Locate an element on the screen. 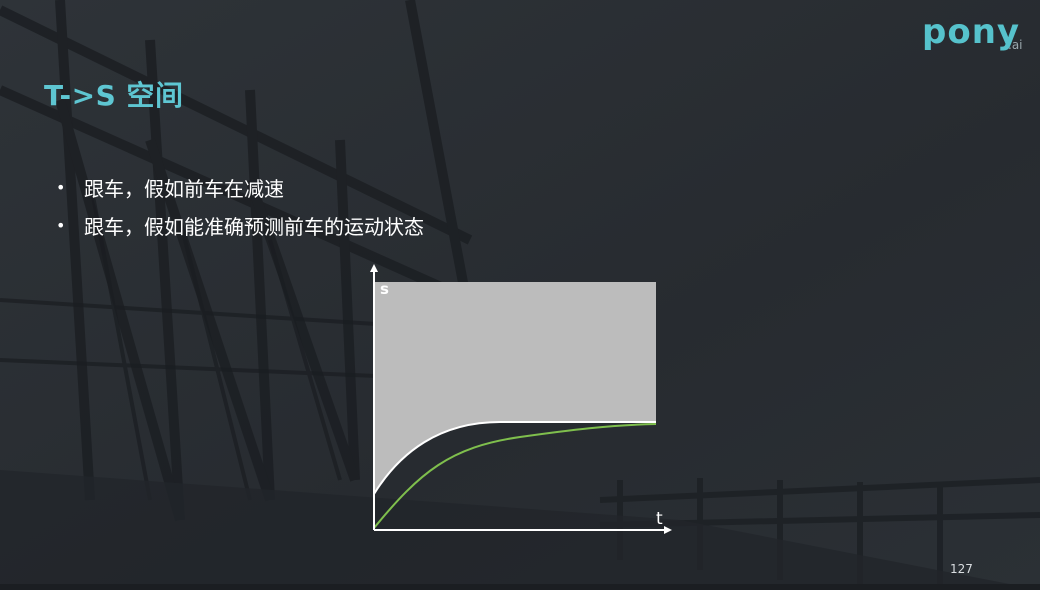 The image size is (1040, 590). bullet-text: 跟车，假如能准确预测前车的运动状态 is located at coordinates (254, 226).